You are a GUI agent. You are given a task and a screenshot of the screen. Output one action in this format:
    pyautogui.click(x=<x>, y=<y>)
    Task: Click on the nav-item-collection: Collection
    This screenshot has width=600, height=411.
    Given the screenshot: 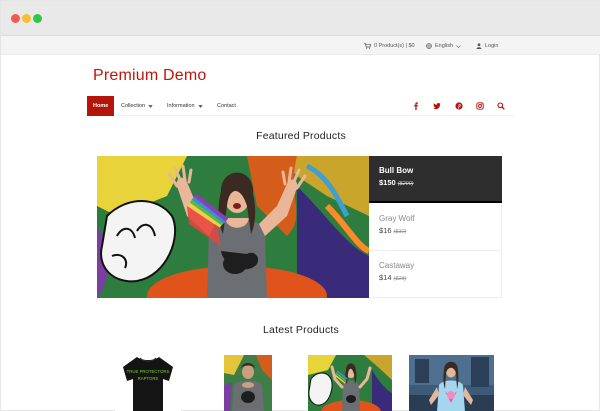 What is the action you would take?
    pyautogui.click(x=137, y=106)
    